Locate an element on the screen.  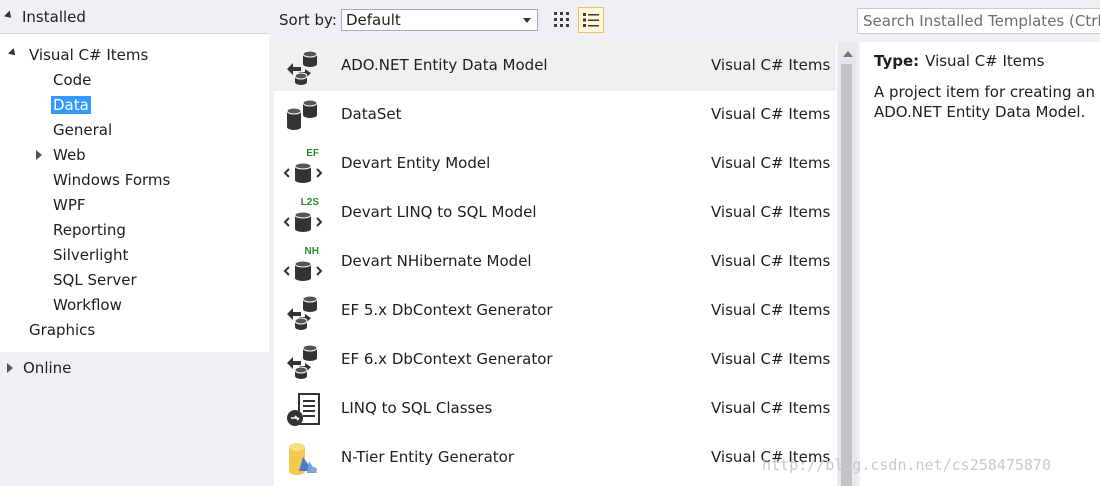
tree-item-label: Silverlight is located at coordinates (91, 255).